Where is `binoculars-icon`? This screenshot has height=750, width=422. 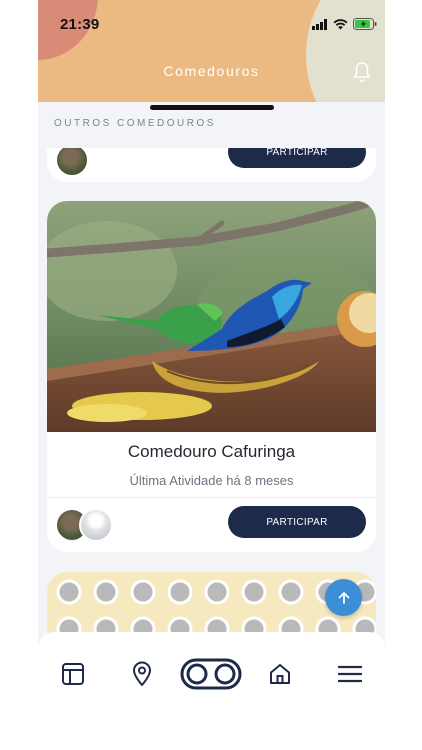
binoculars-icon is located at coordinates (211, 674).